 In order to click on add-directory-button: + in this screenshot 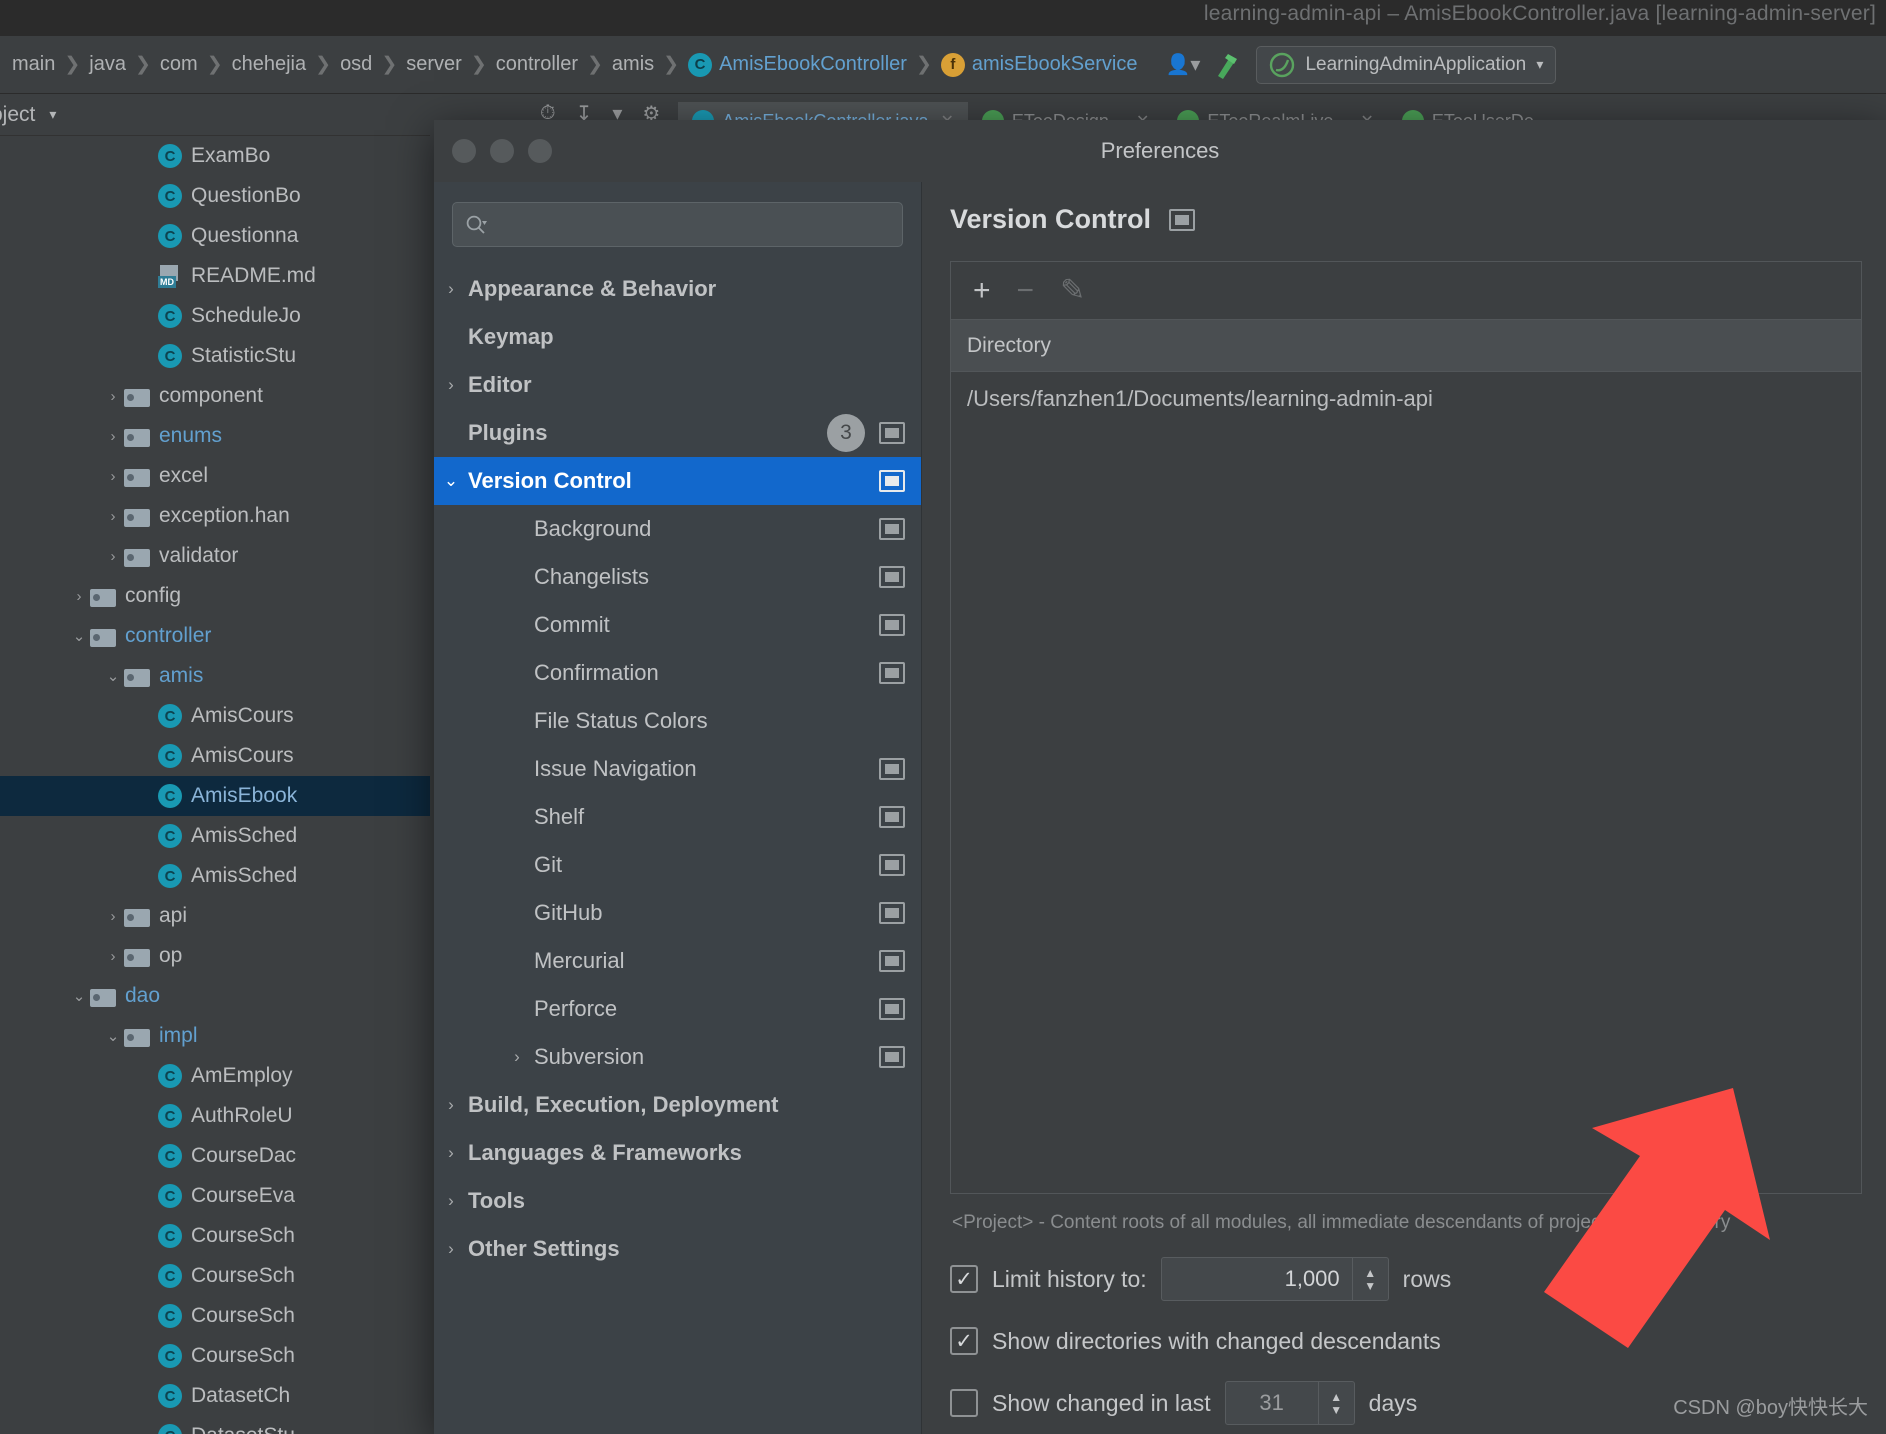, I will do `click(982, 290)`.